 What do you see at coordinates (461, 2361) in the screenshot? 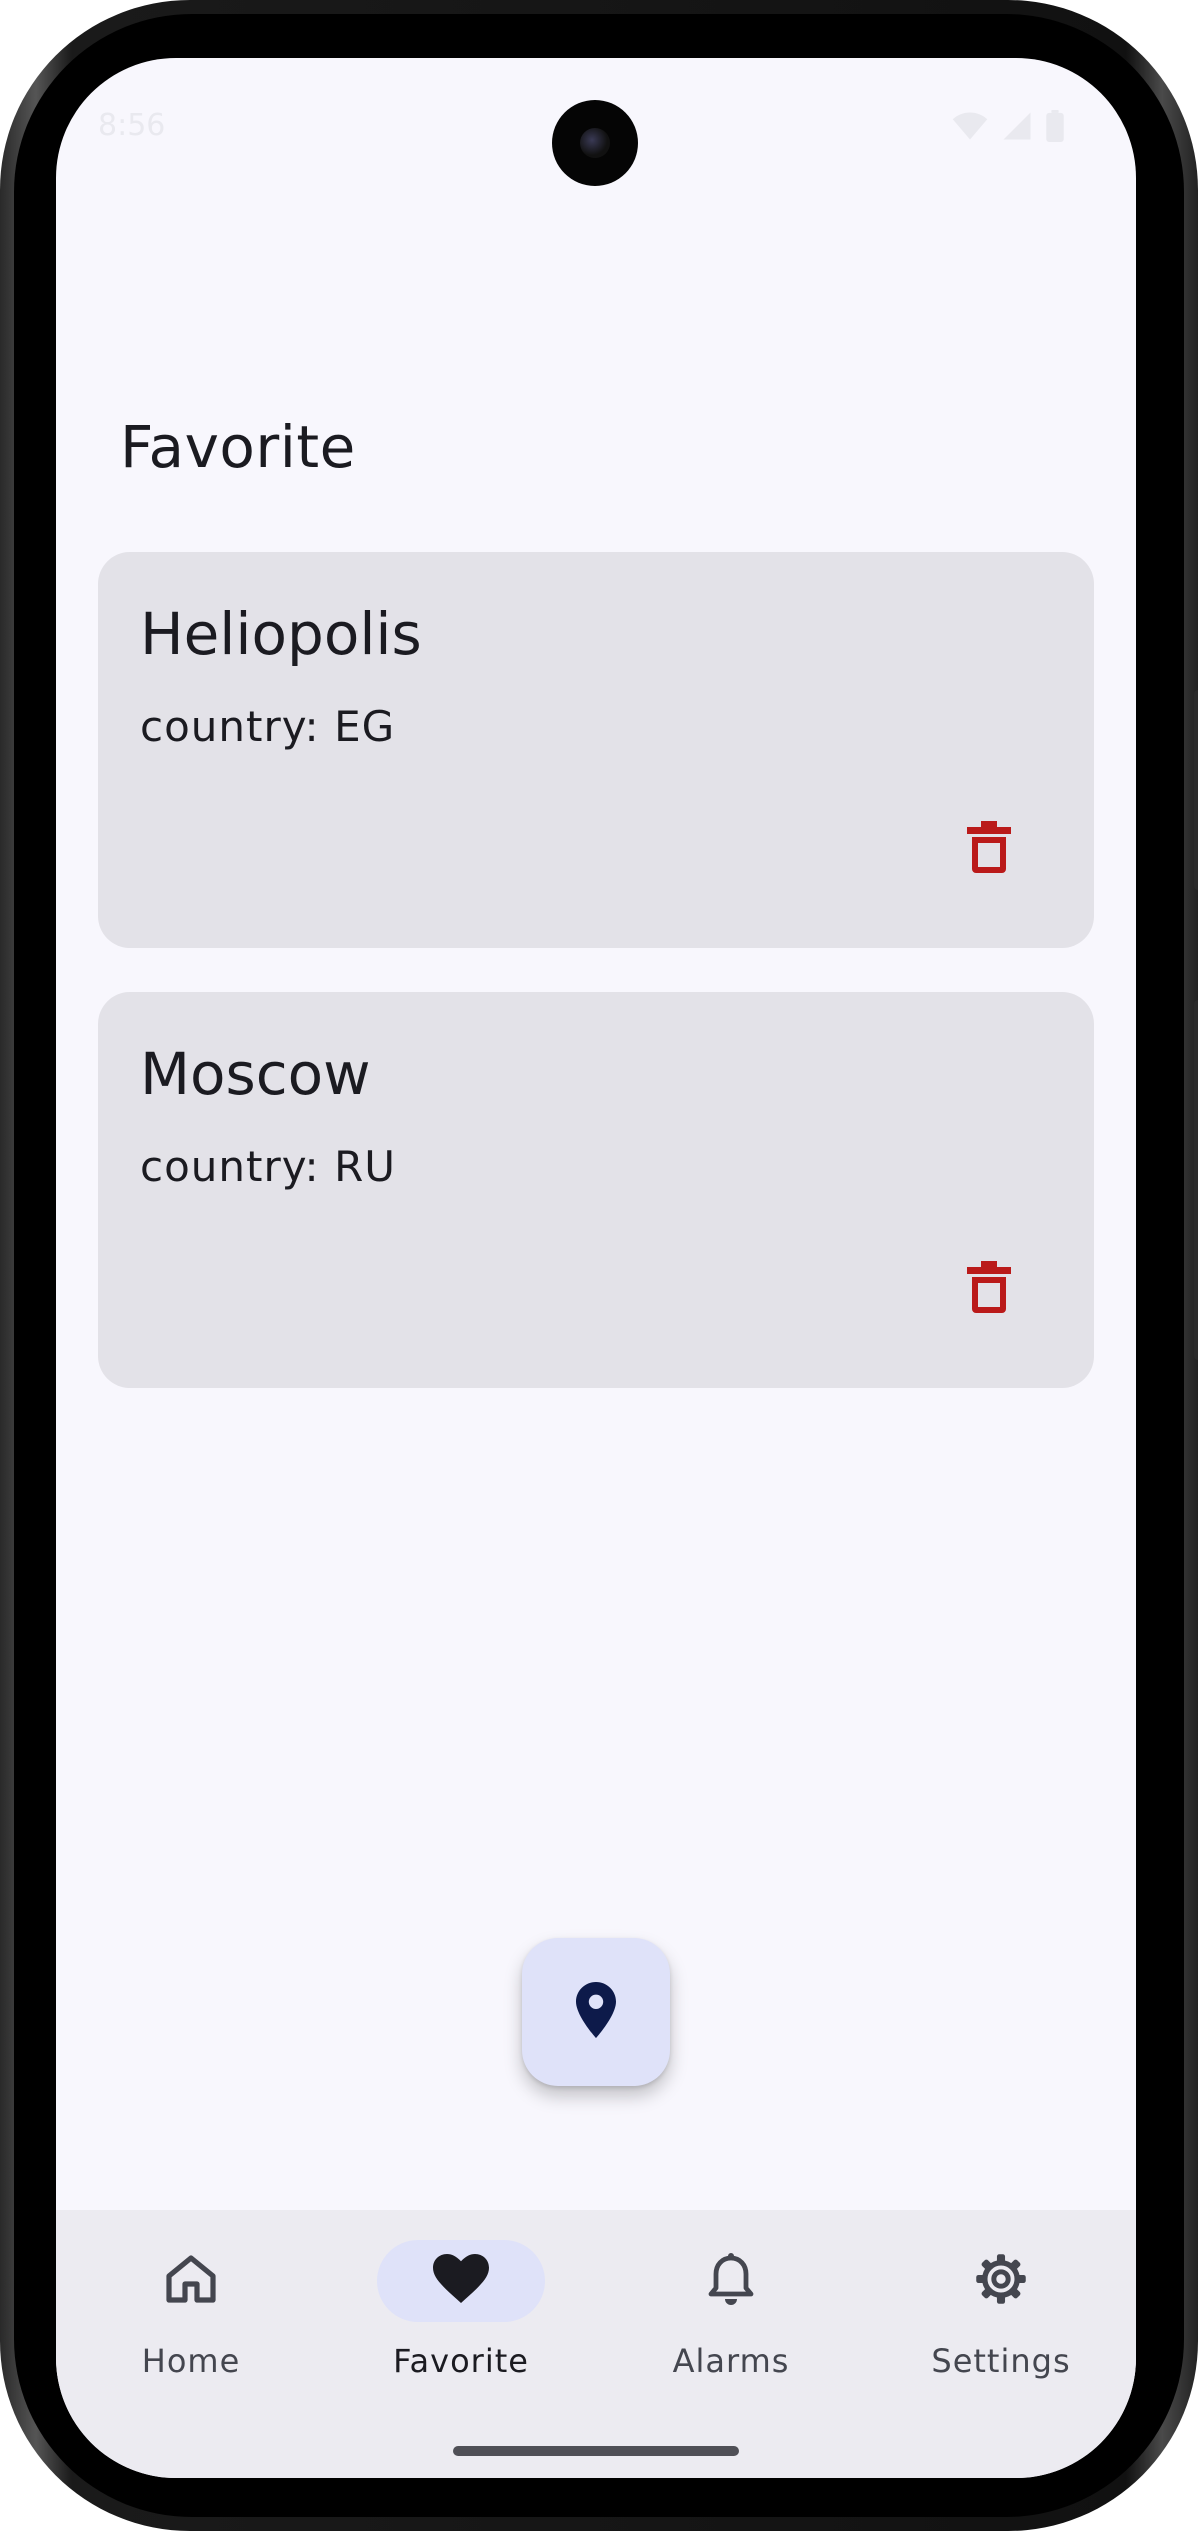
I see `nav-label: Favorite` at bounding box center [461, 2361].